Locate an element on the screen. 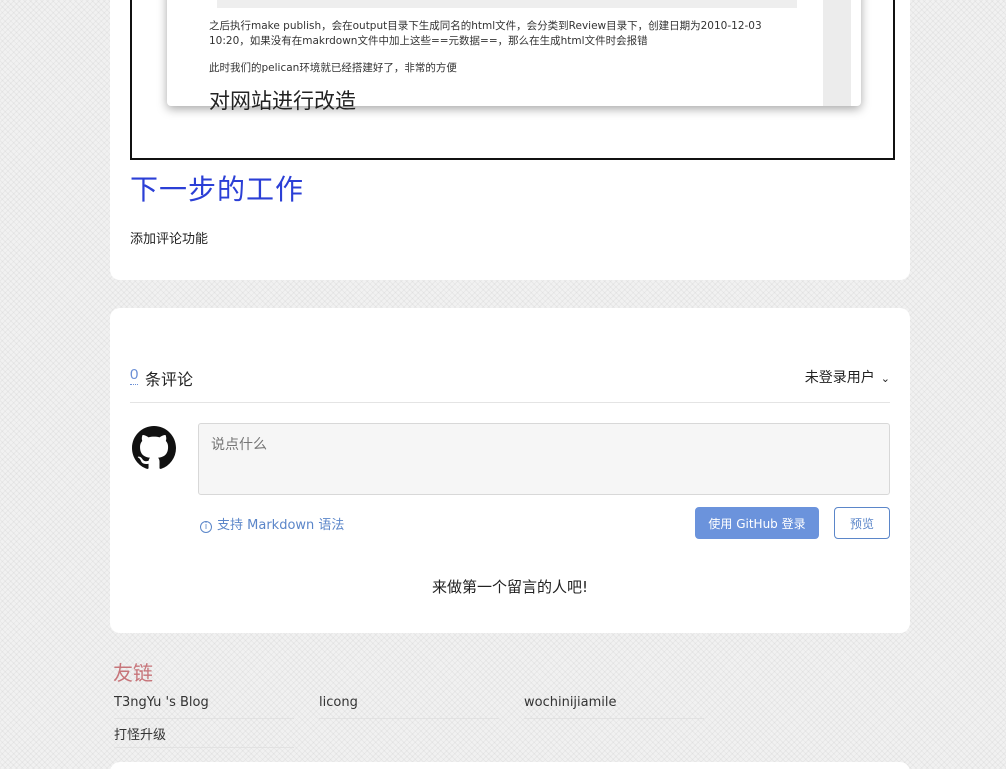 The image size is (1006, 769). friend-link: 打怪升级 is located at coordinates (204, 736).